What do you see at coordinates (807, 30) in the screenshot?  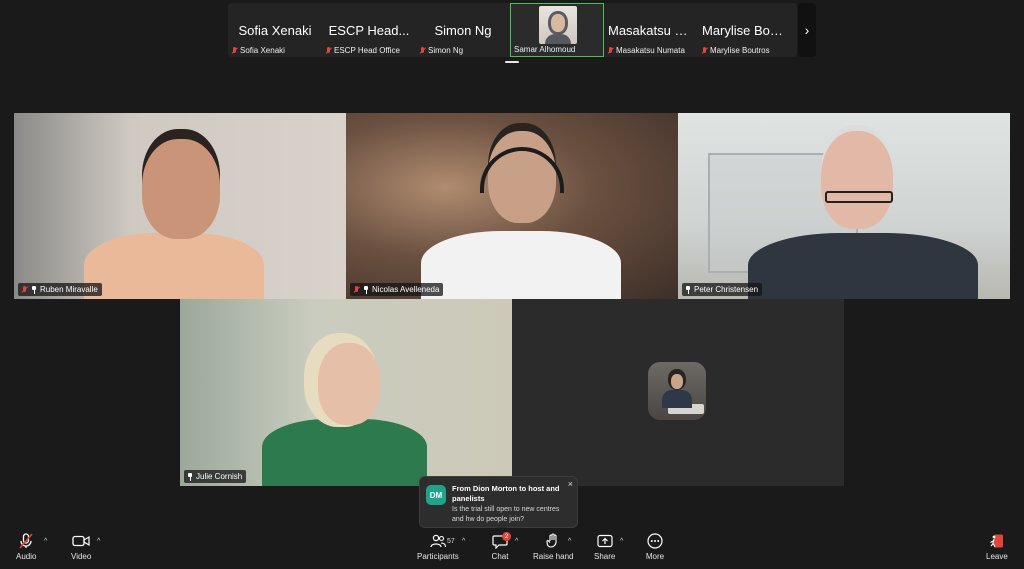 I see `chevron-right-icon: ›` at bounding box center [807, 30].